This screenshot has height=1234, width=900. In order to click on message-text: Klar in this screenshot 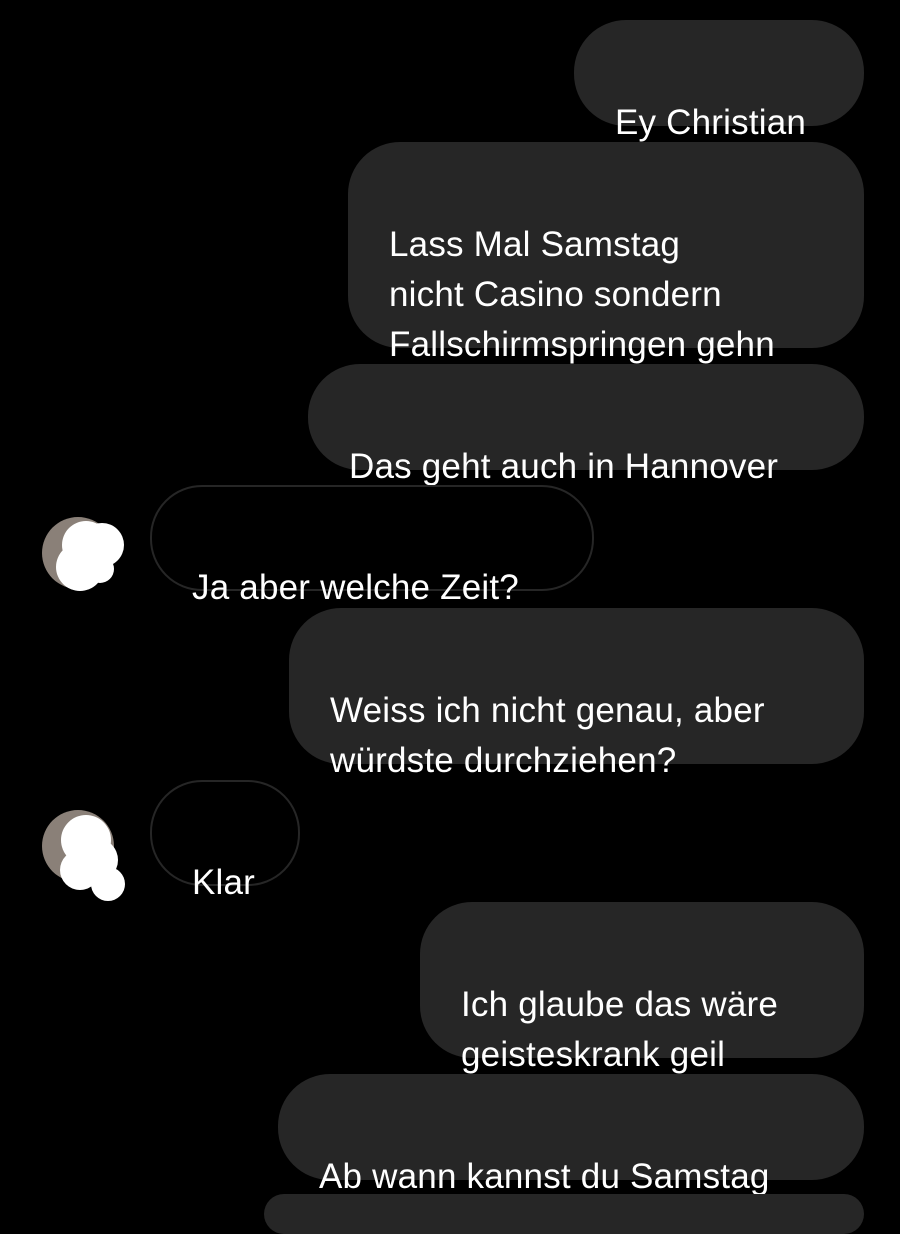, I will do `click(224, 882)`.